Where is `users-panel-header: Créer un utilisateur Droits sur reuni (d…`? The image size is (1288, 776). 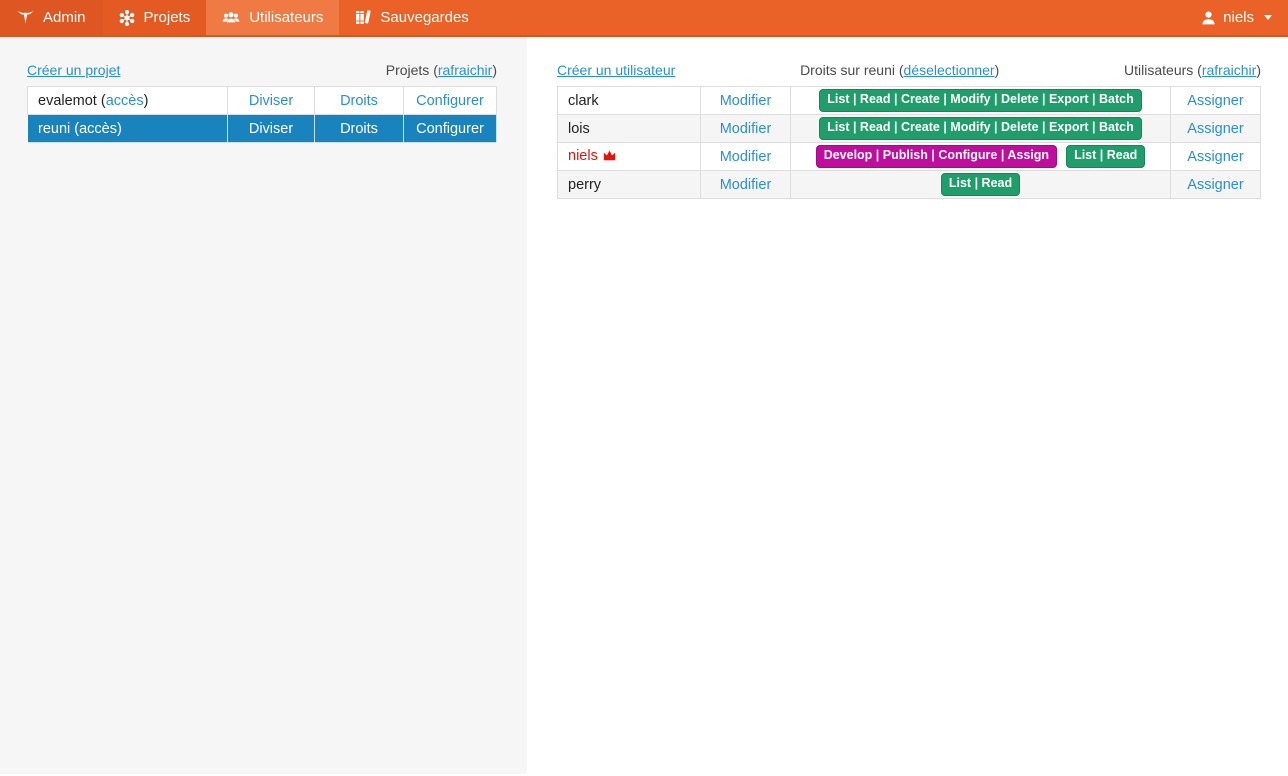 users-panel-header: Créer un utilisateur Droits sur reuni (d… is located at coordinates (909, 70).